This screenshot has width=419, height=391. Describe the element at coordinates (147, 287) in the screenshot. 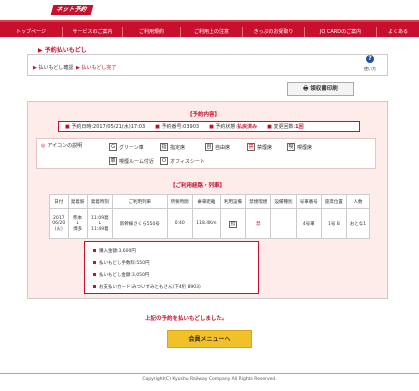

I see `payment-card: お支払いカード:みついすみともさん(下4桁 8903)` at that location.